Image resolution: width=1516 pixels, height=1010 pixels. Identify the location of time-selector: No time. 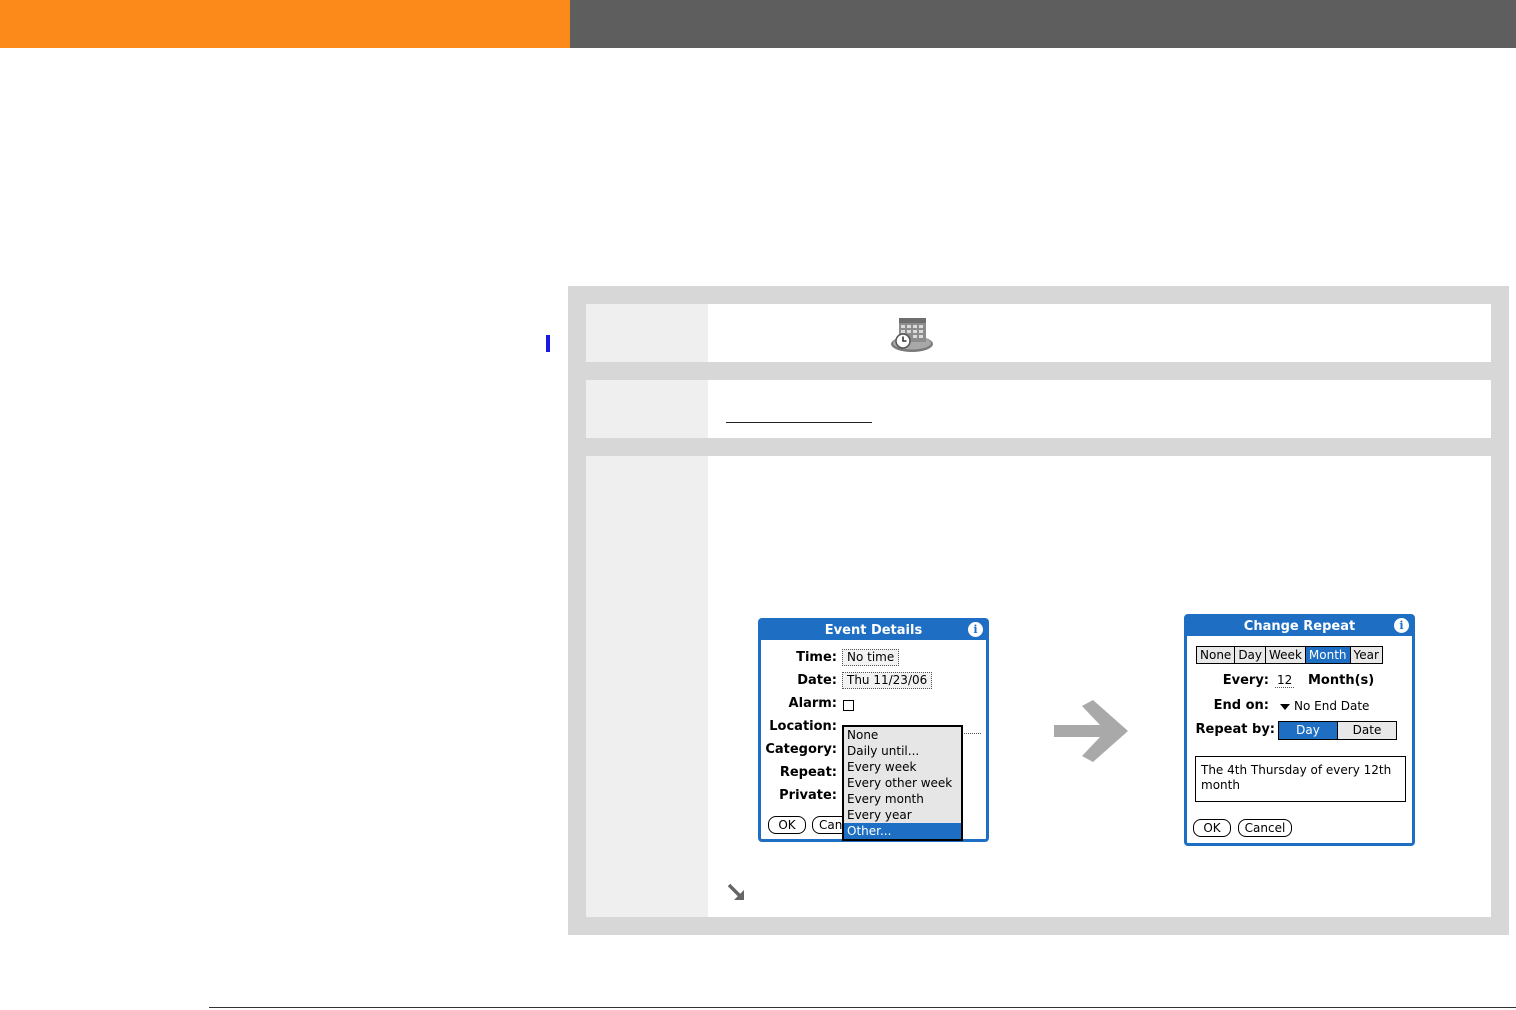
(871, 657).